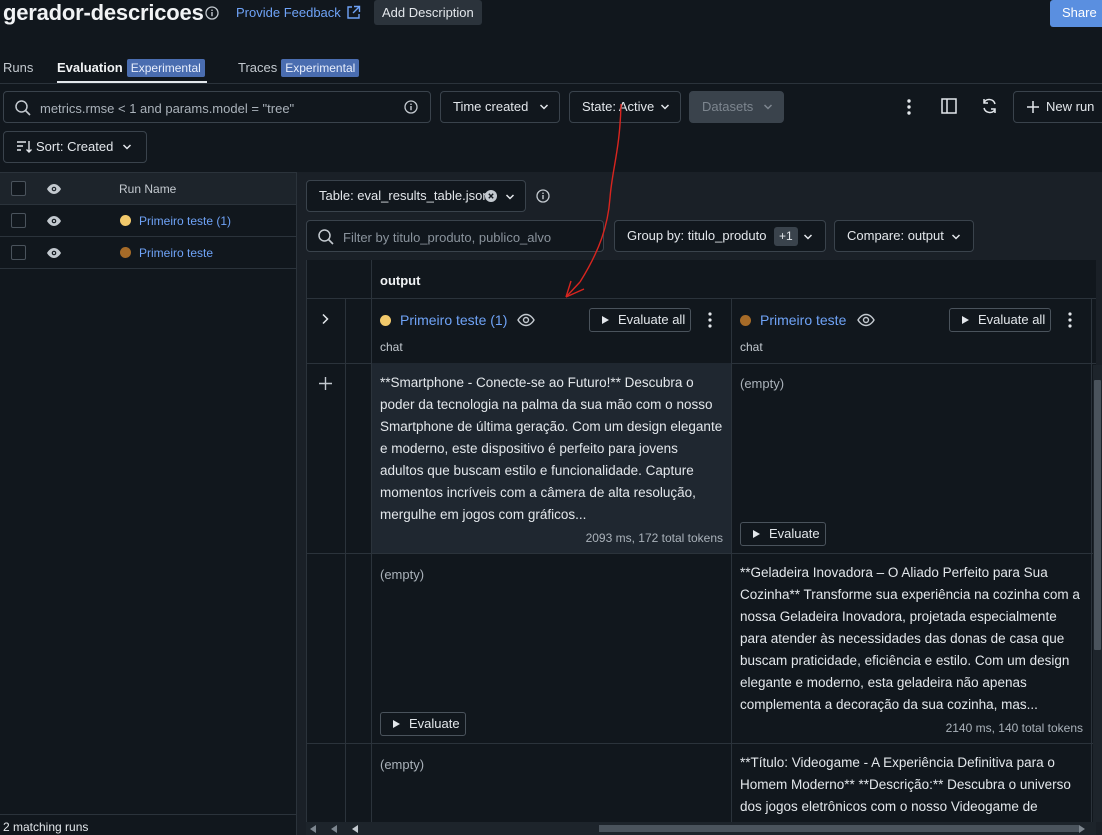 The height and width of the screenshot is (835, 1102). What do you see at coordinates (185, 221) in the screenshot?
I see `run-name-link: Primeiro teste (1)` at bounding box center [185, 221].